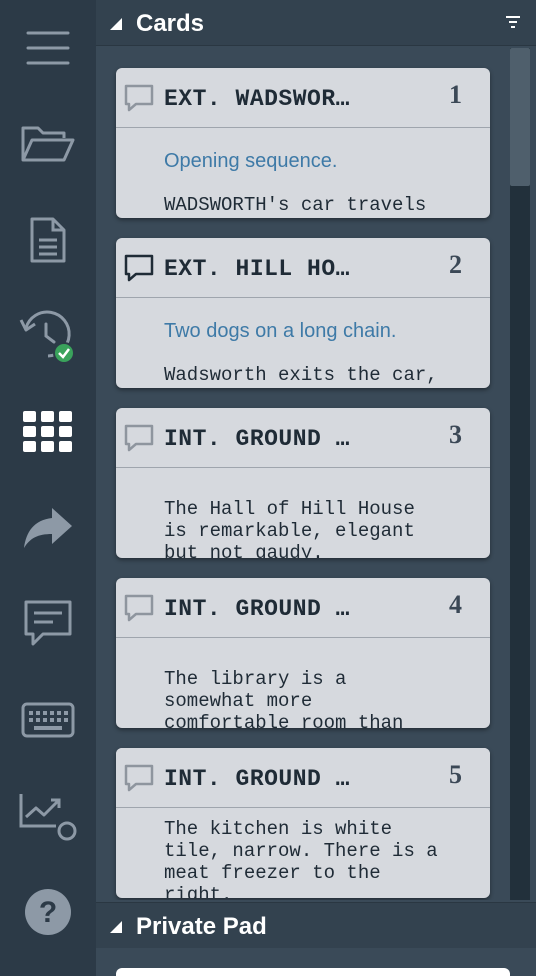 The image size is (536, 976). I want to click on card-number: 3, so click(455, 434).